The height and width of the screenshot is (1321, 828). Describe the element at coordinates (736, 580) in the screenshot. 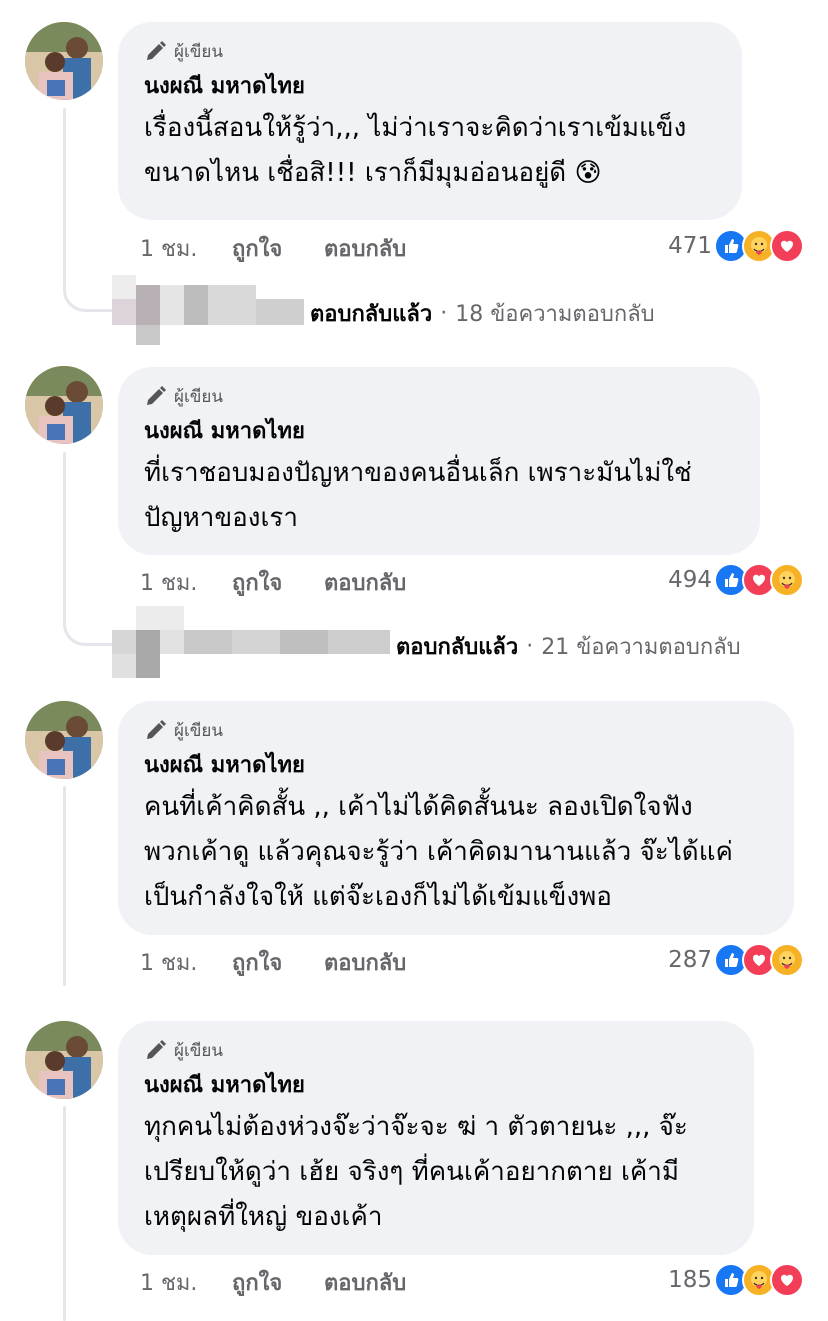

I see `reactions-summary: 494` at that location.